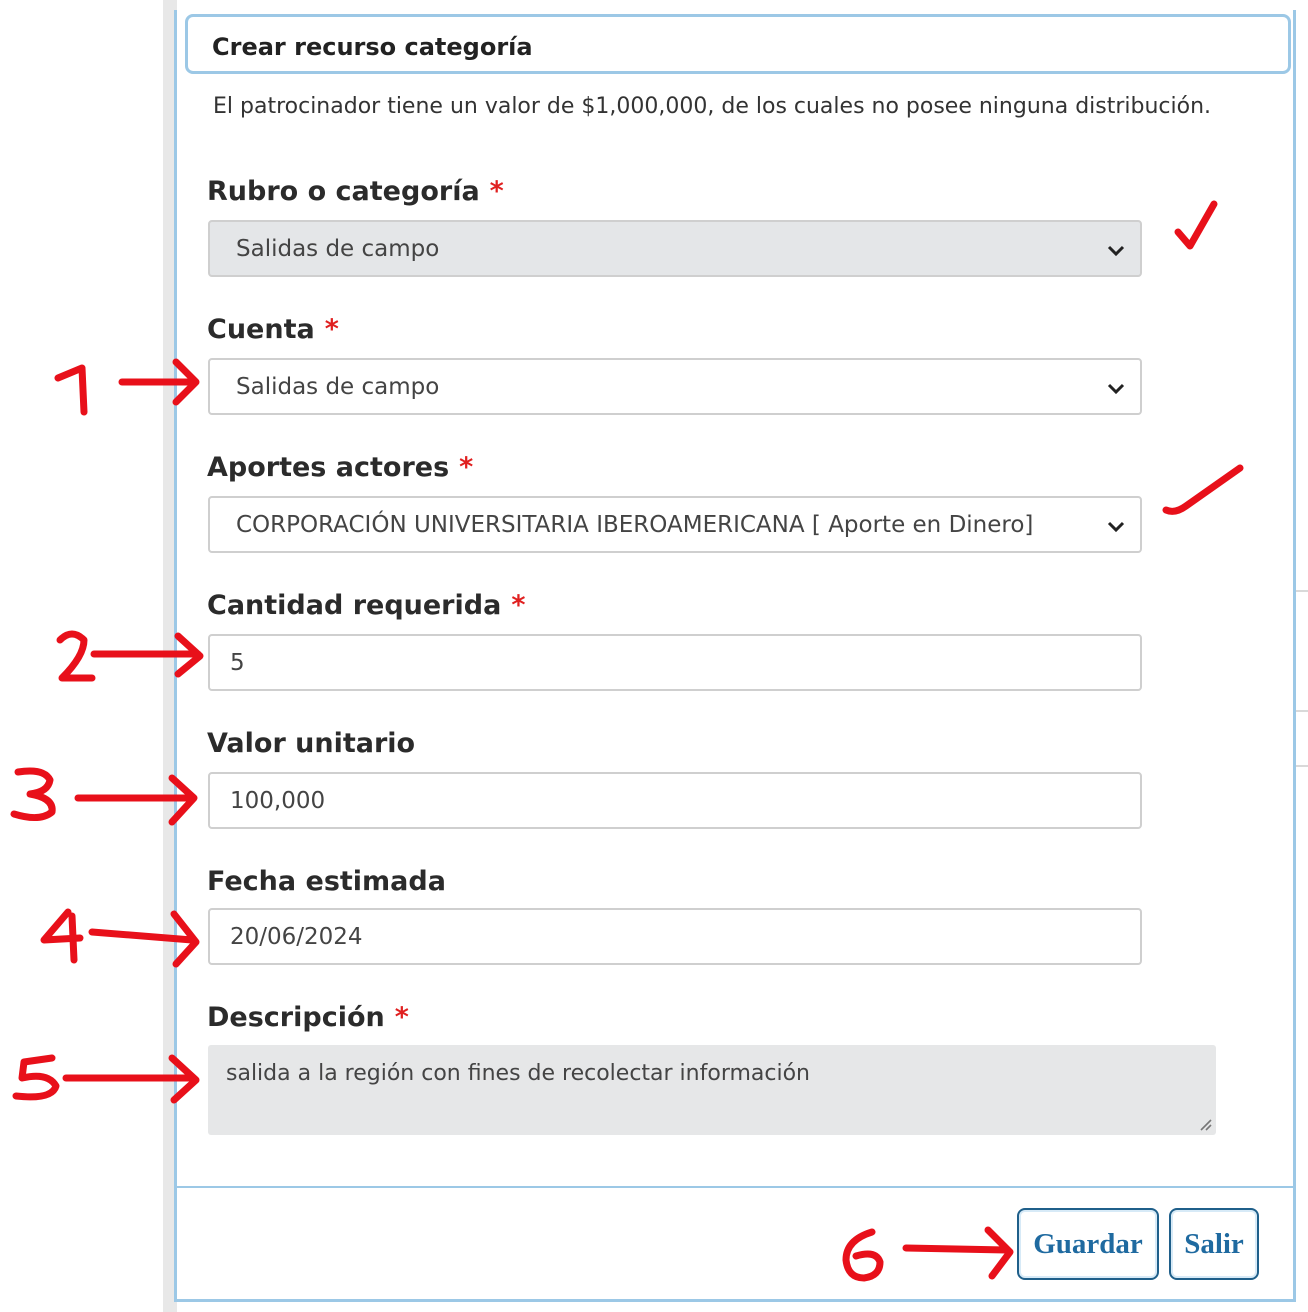 The width and height of the screenshot is (1308, 1312). What do you see at coordinates (1088, 1244) in the screenshot?
I see `save-button: Guardar` at bounding box center [1088, 1244].